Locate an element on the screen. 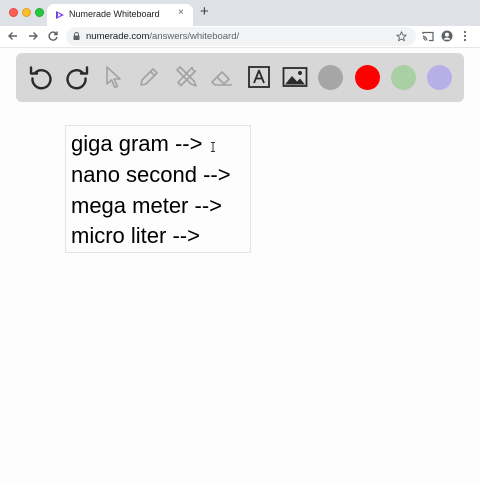  color-swatch-green is located at coordinates (403, 77).